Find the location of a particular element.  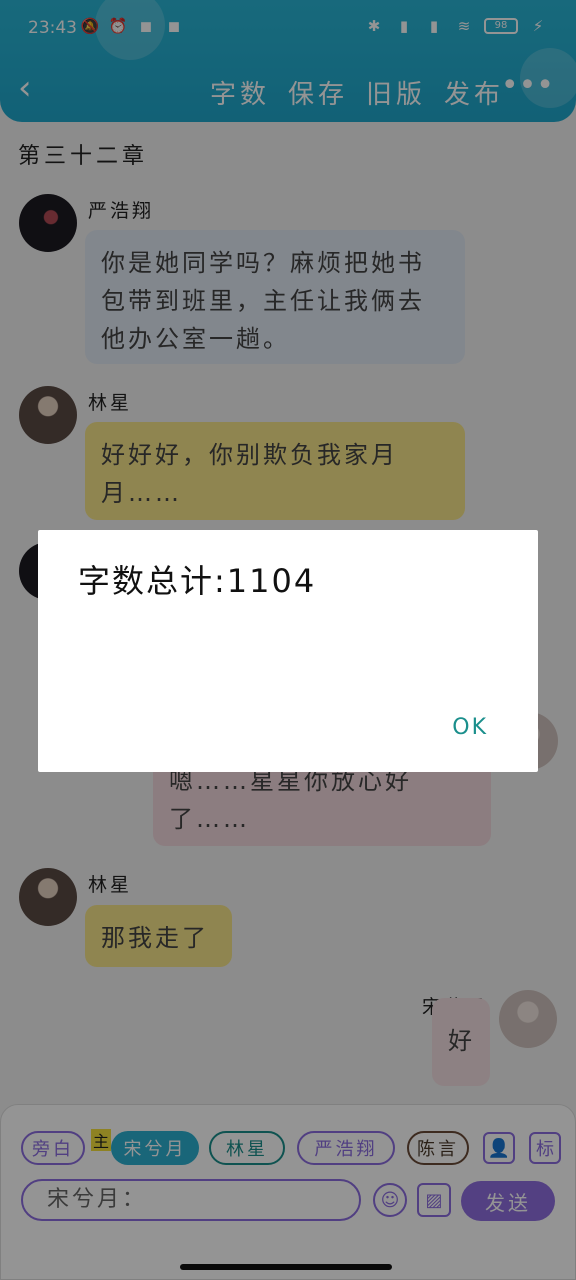

ok-button: OK is located at coordinates (470, 727).